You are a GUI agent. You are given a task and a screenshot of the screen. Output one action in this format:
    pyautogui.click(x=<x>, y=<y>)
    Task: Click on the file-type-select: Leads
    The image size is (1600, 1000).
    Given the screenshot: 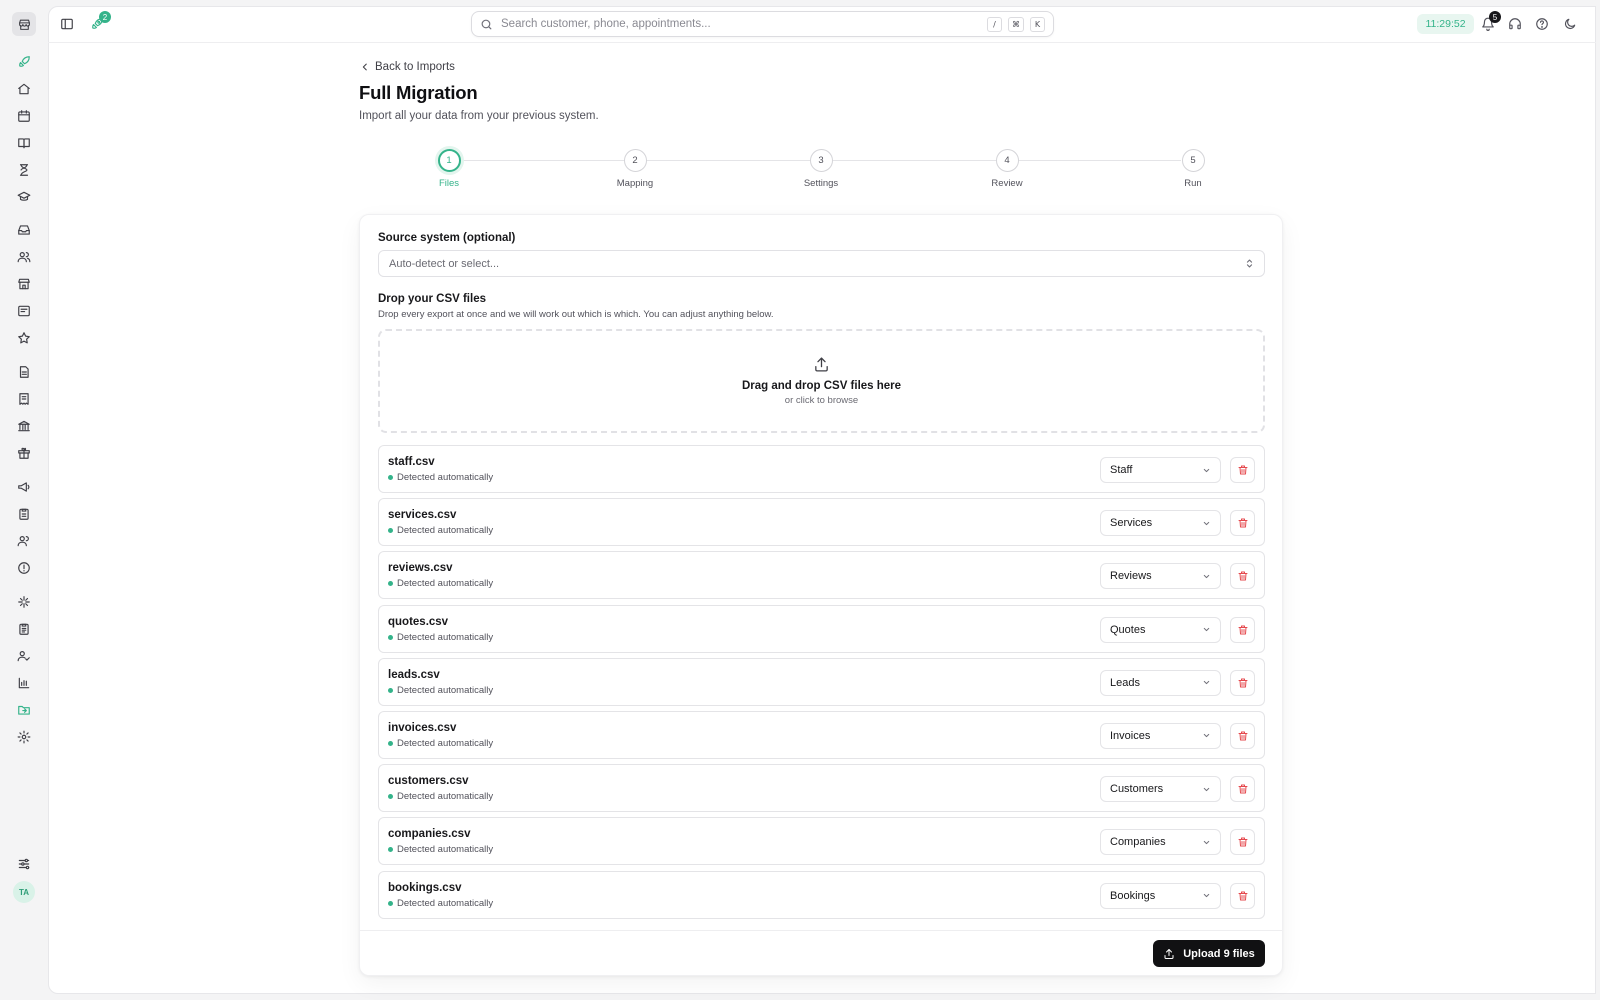 What is the action you would take?
    pyautogui.click(x=1160, y=682)
    